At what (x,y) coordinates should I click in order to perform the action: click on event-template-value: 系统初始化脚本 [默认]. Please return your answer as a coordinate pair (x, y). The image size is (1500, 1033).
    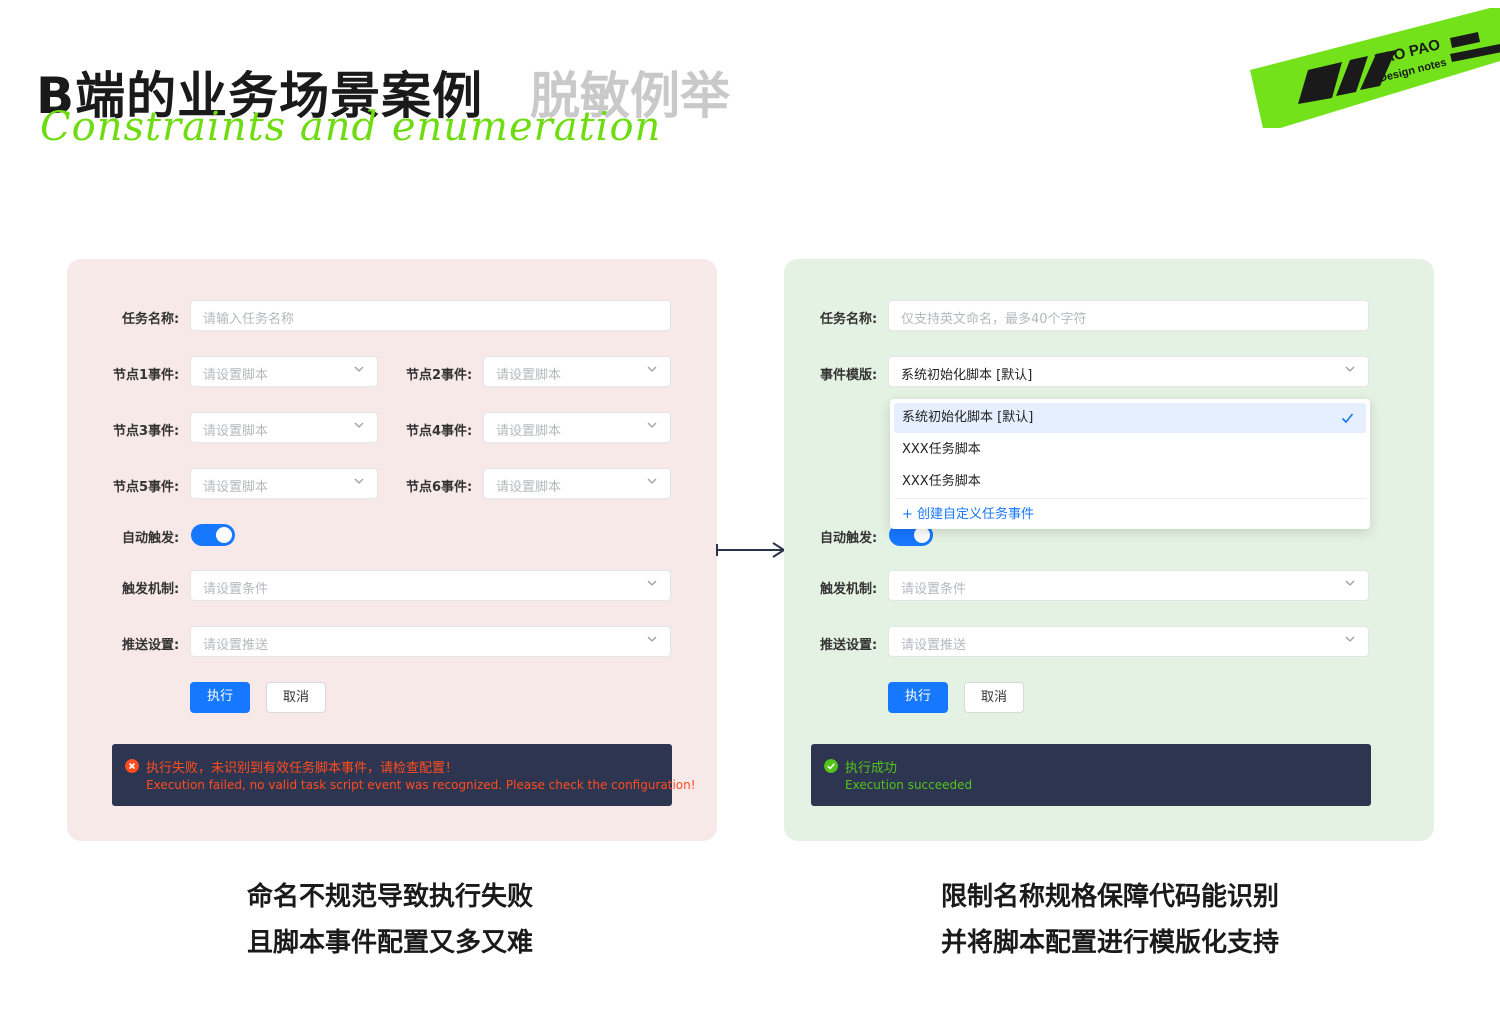
    Looking at the image, I should click on (967, 375).